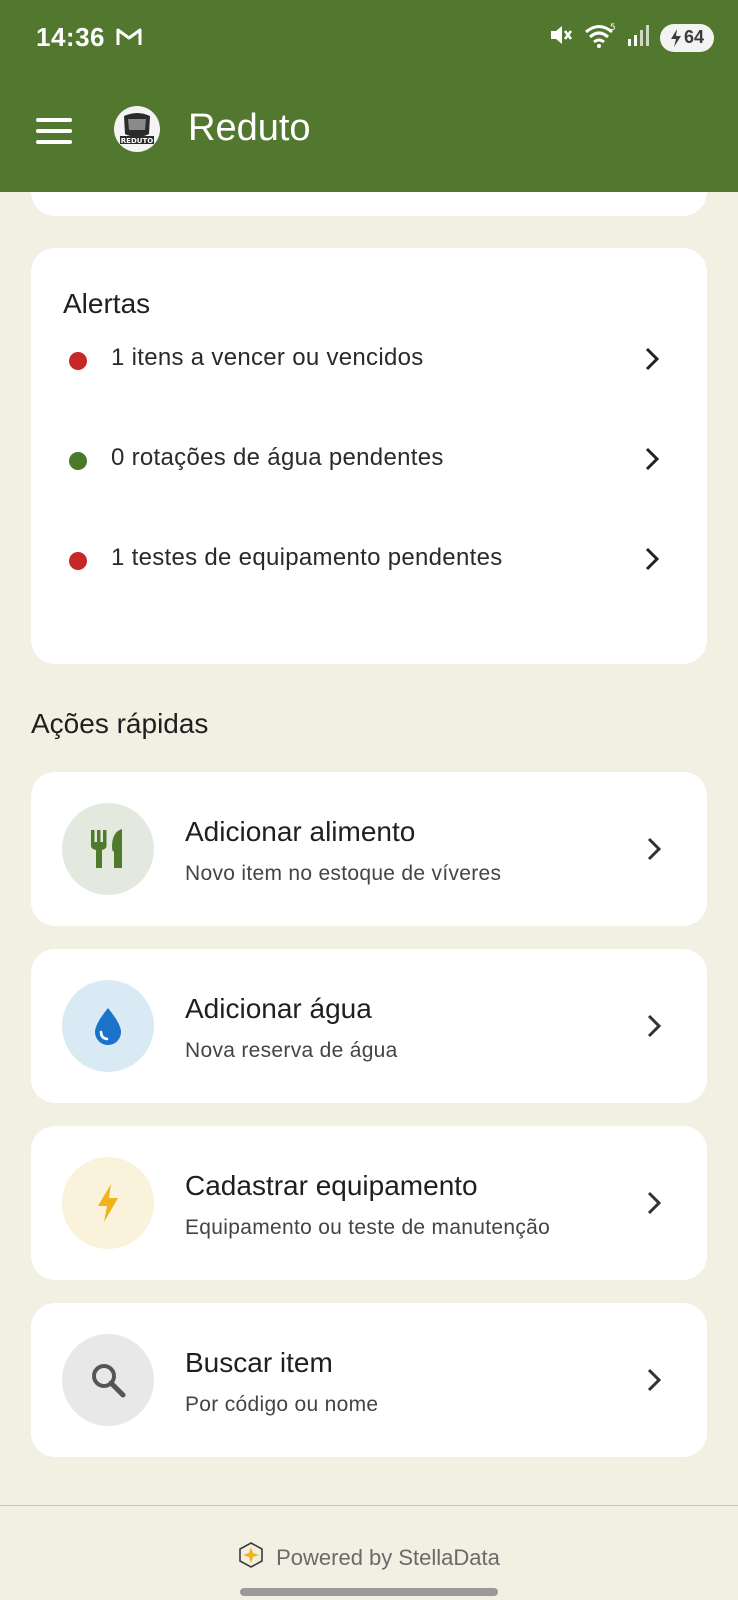 The width and height of the screenshot is (738, 1600). Describe the element at coordinates (561, 37) in the screenshot. I see `mute-icon` at that location.